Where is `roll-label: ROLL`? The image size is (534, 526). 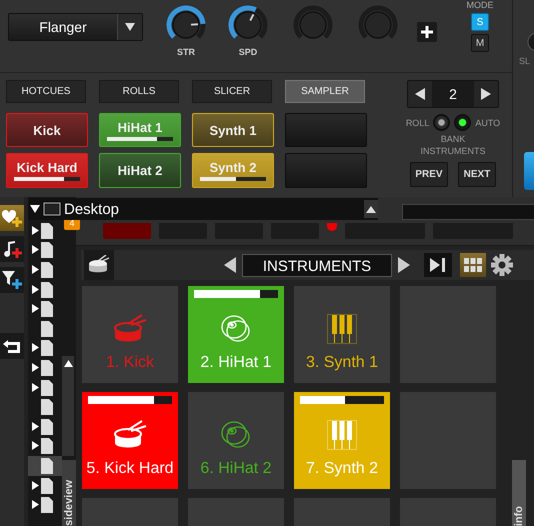
roll-label: ROLL is located at coordinates (418, 123).